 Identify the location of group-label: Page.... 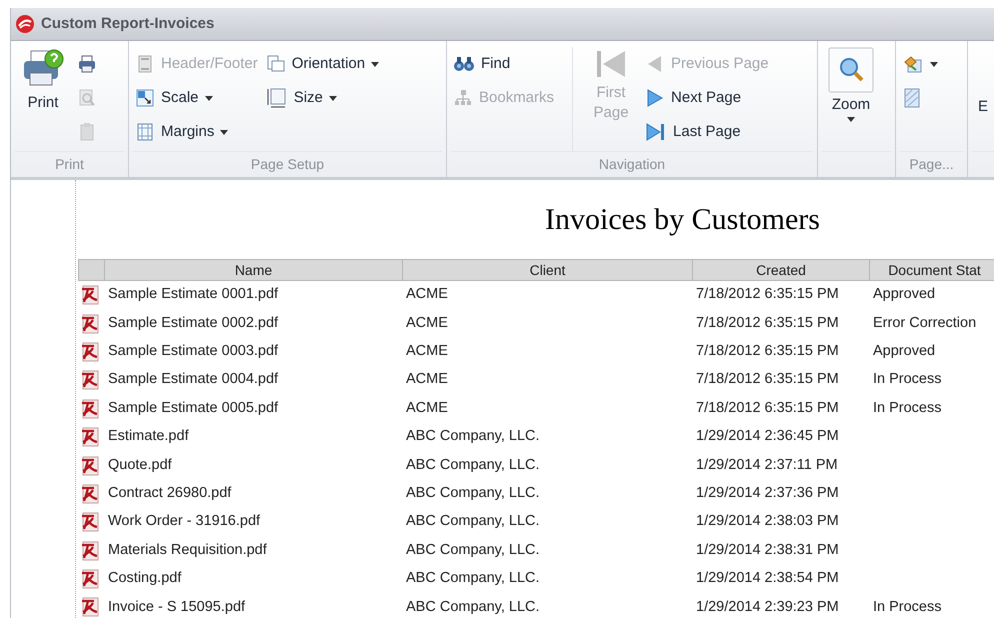
(931, 164).